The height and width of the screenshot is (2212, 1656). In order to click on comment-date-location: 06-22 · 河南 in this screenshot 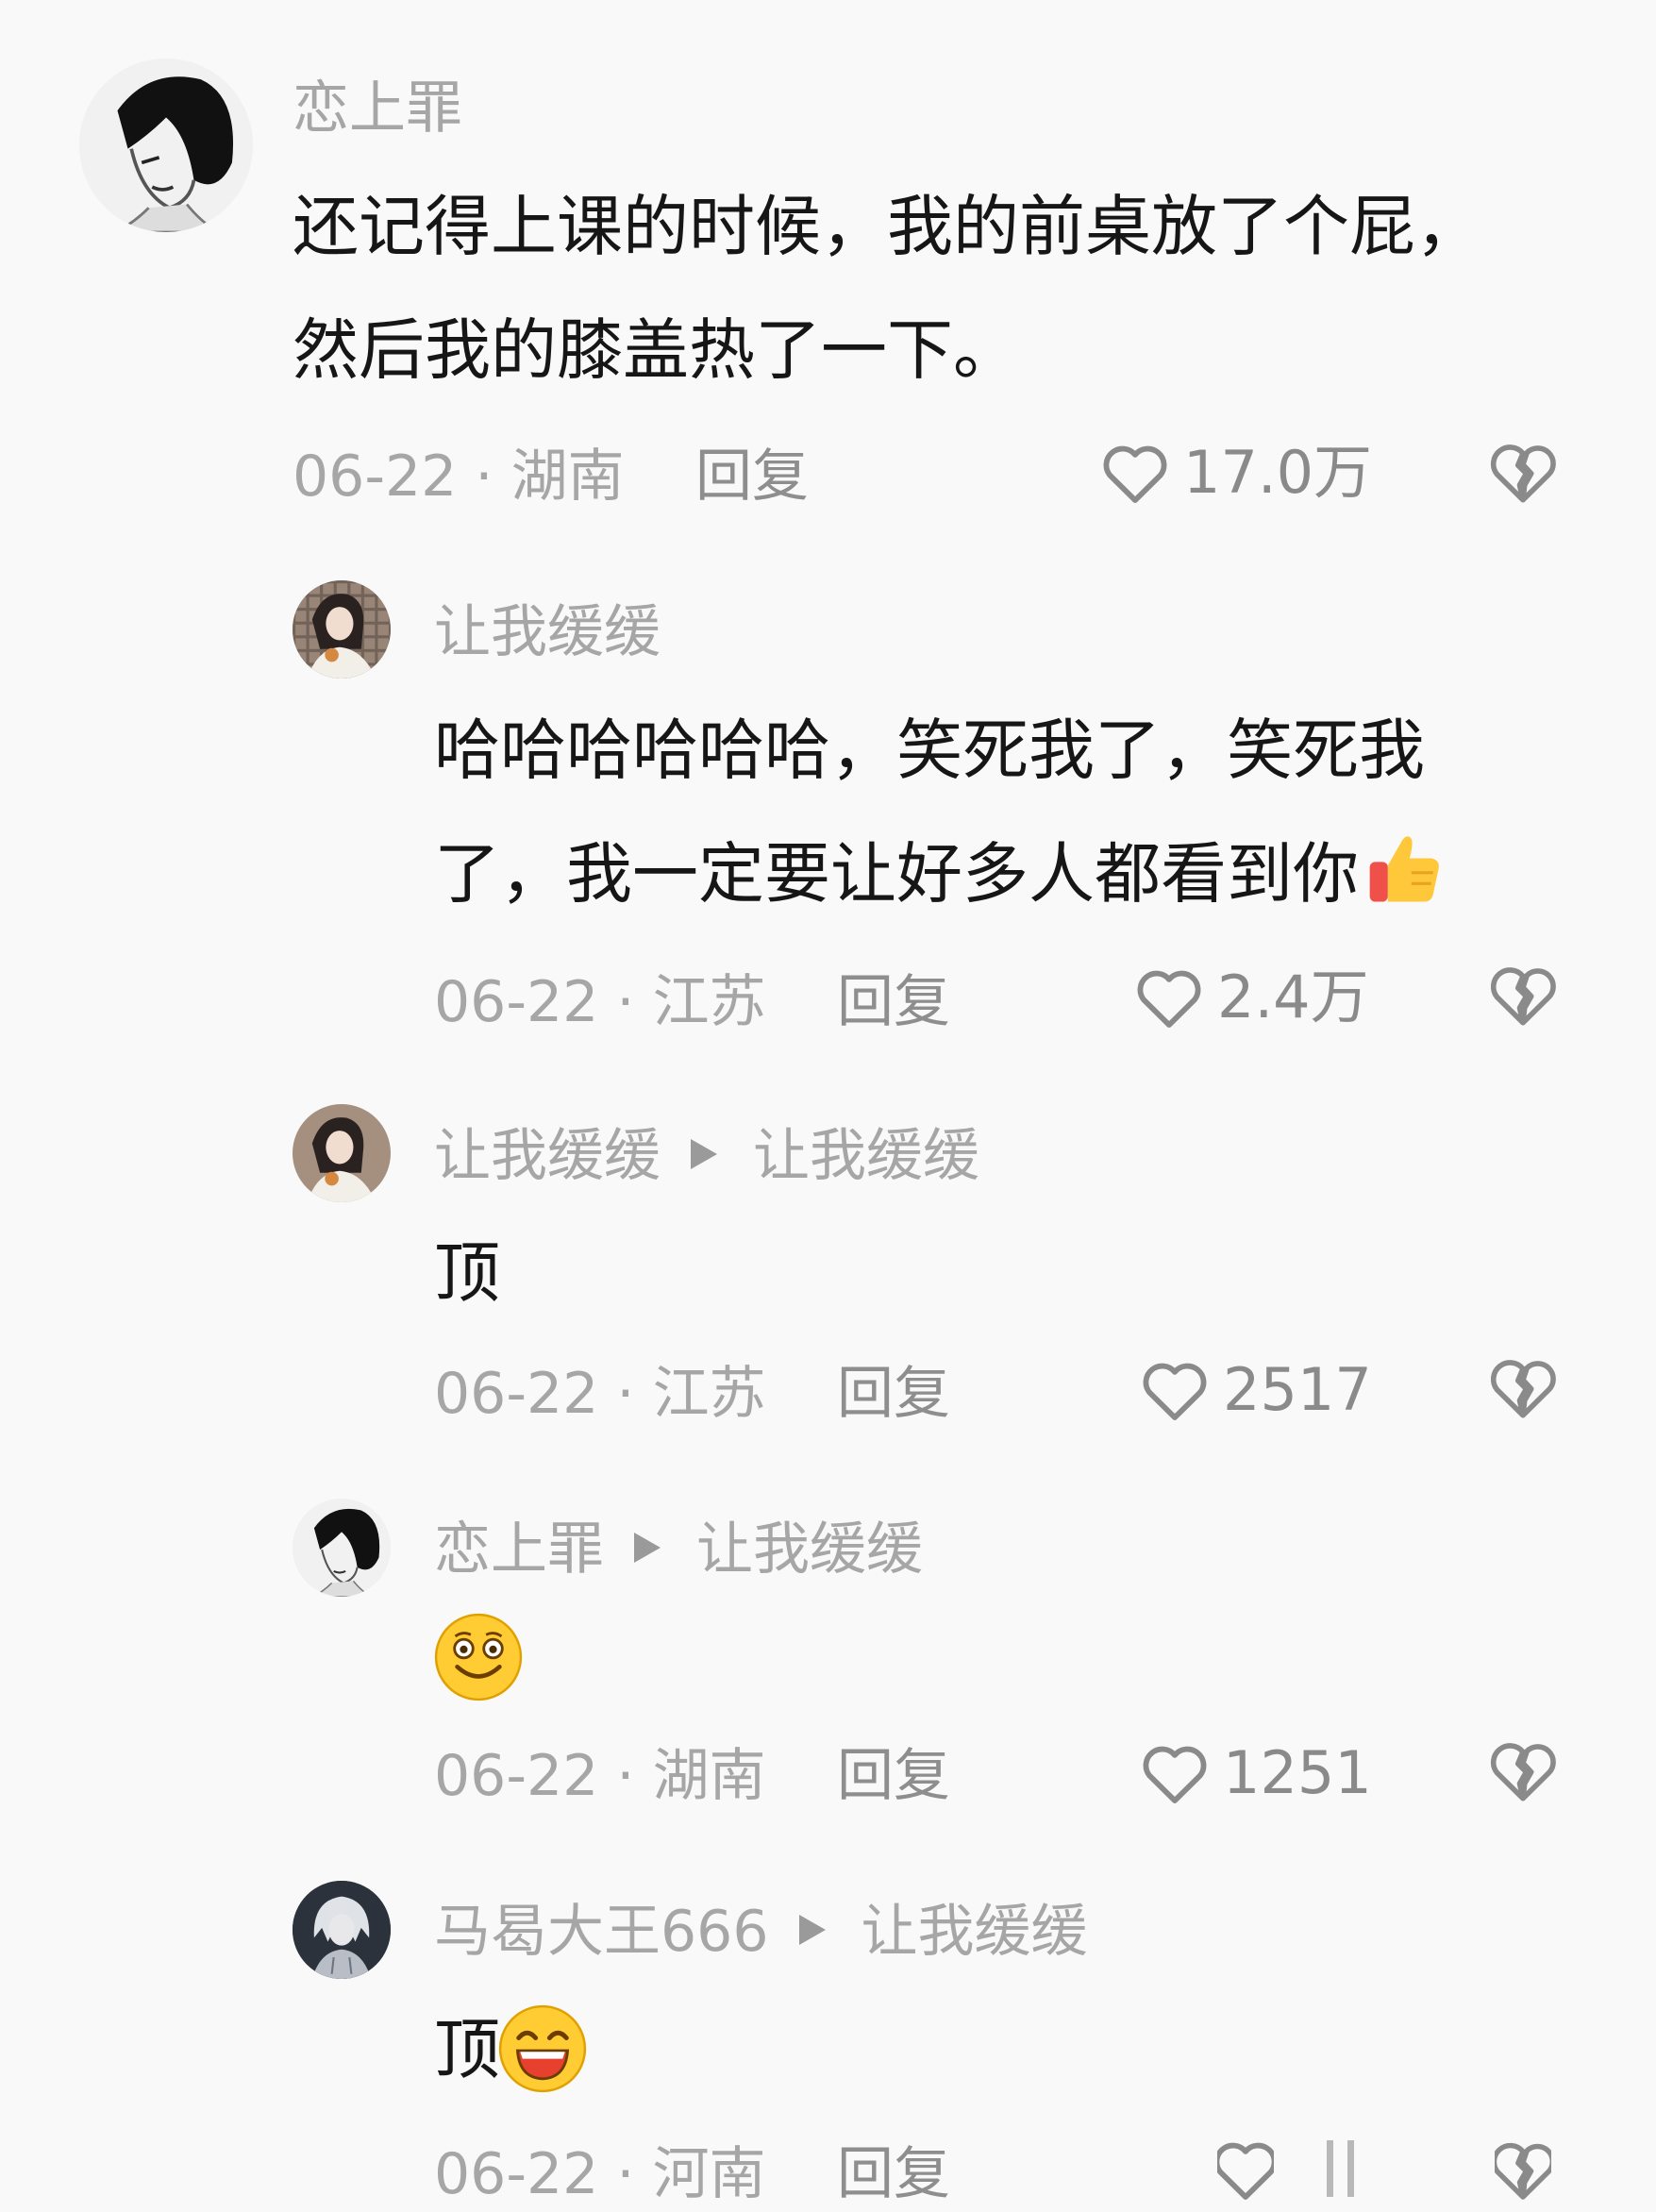, I will do `click(600, 2174)`.